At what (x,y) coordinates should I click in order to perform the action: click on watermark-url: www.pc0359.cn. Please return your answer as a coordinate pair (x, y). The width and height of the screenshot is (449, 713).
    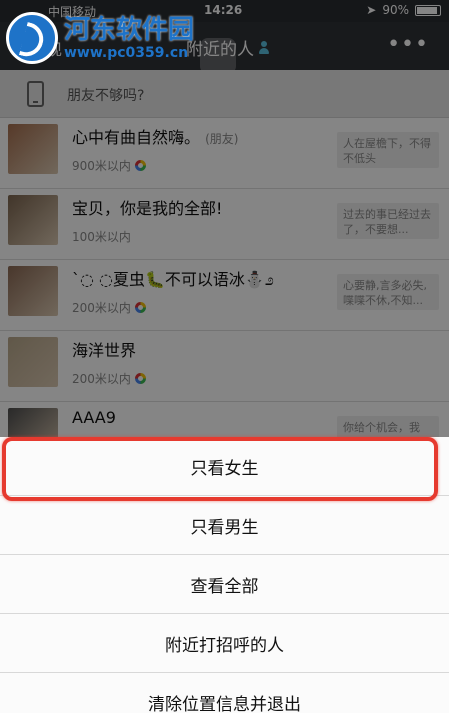
    Looking at the image, I should click on (126, 53).